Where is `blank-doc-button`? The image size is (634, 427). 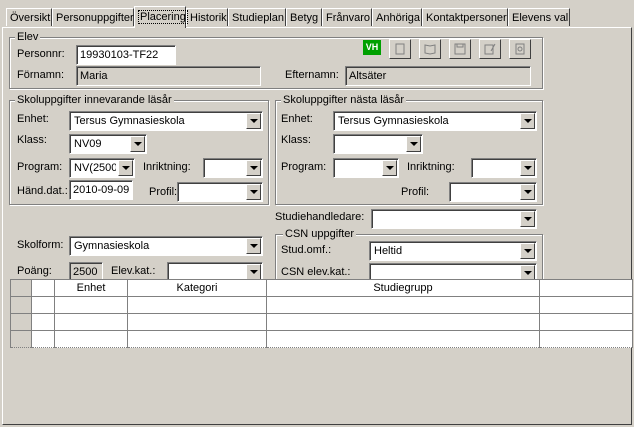
blank-doc-button is located at coordinates (400, 49).